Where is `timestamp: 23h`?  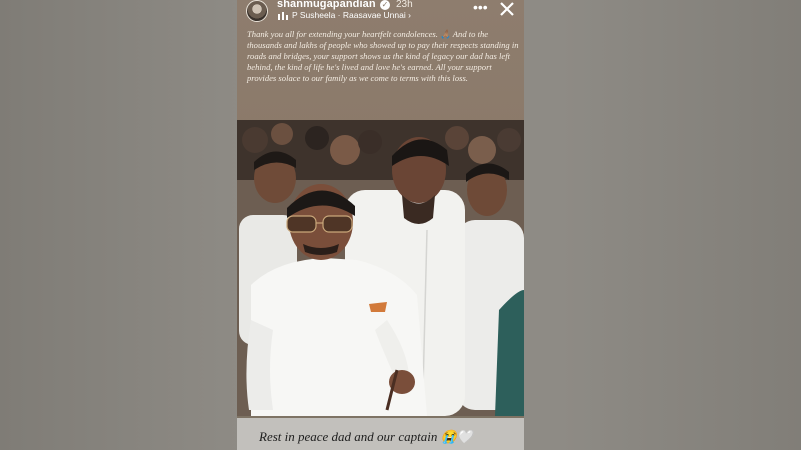
timestamp: 23h is located at coordinates (404, 5).